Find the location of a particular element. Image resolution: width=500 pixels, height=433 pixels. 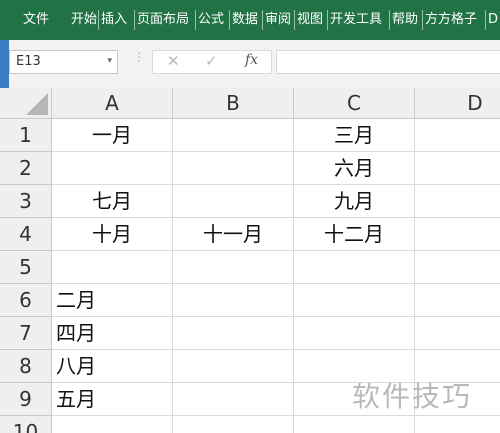

cell-d1 is located at coordinates (457, 135).